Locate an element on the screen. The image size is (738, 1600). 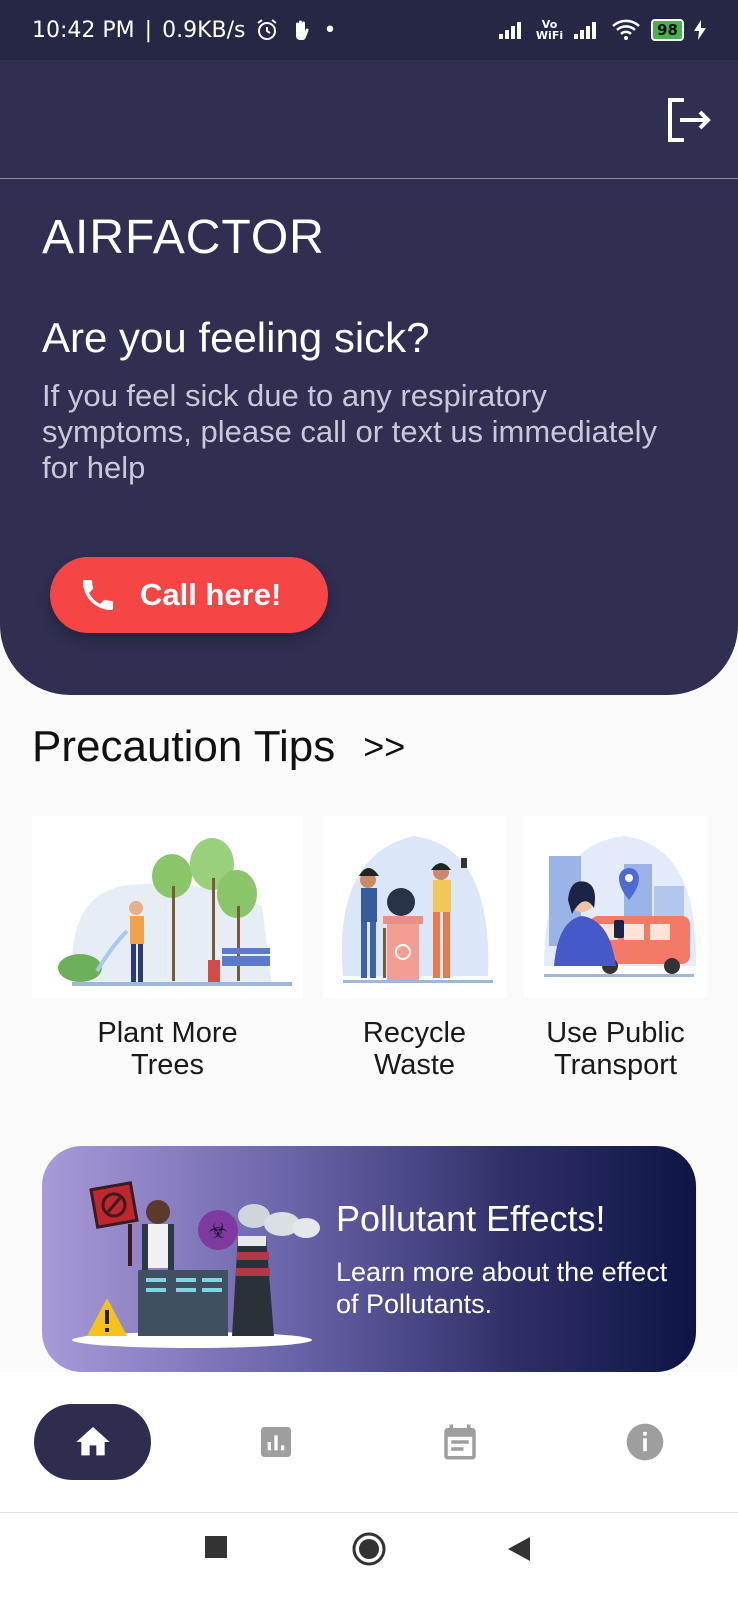
precaution-tips-title: Precaution Tips is located at coordinates (184, 746).